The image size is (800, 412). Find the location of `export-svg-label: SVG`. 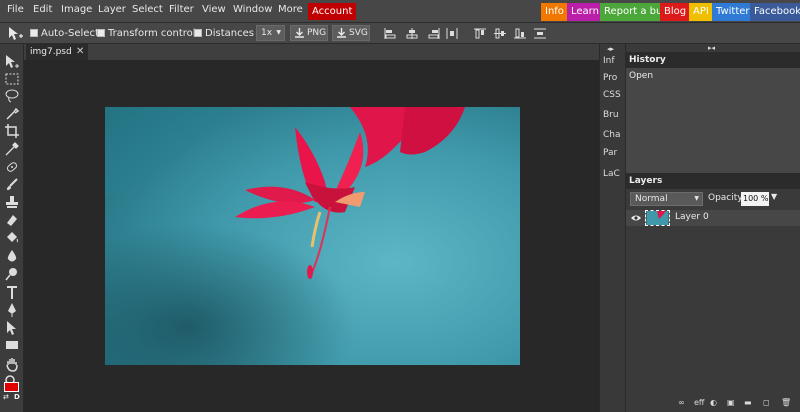

export-svg-label: SVG is located at coordinates (358, 33).